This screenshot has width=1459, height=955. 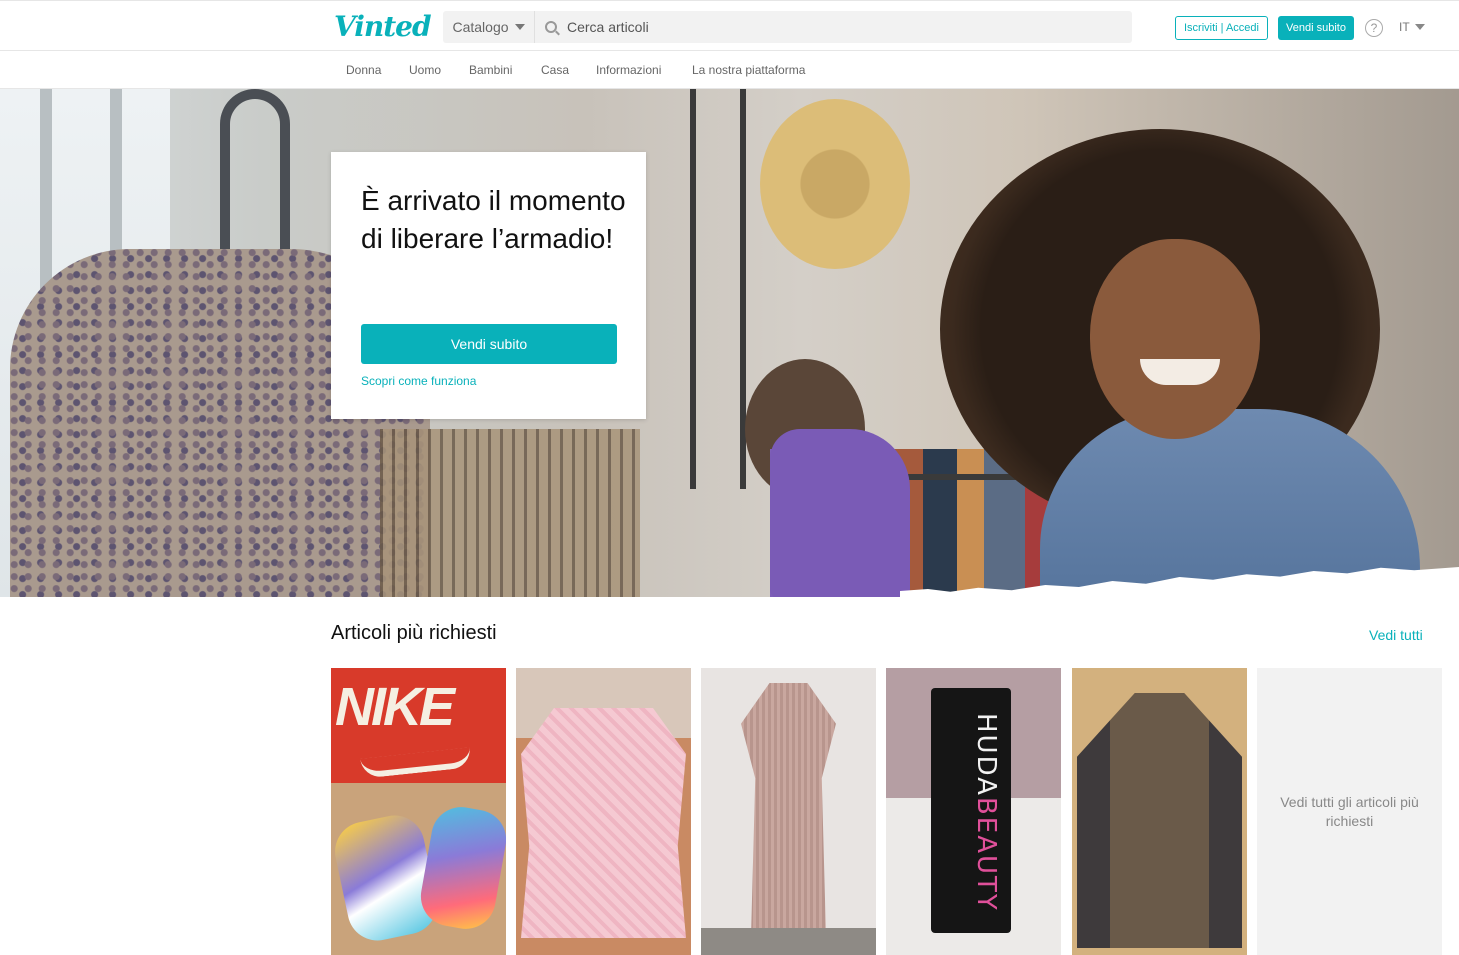 What do you see at coordinates (788, 819) in the screenshot?
I see `lace-dress-image` at bounding box center [788, 819].